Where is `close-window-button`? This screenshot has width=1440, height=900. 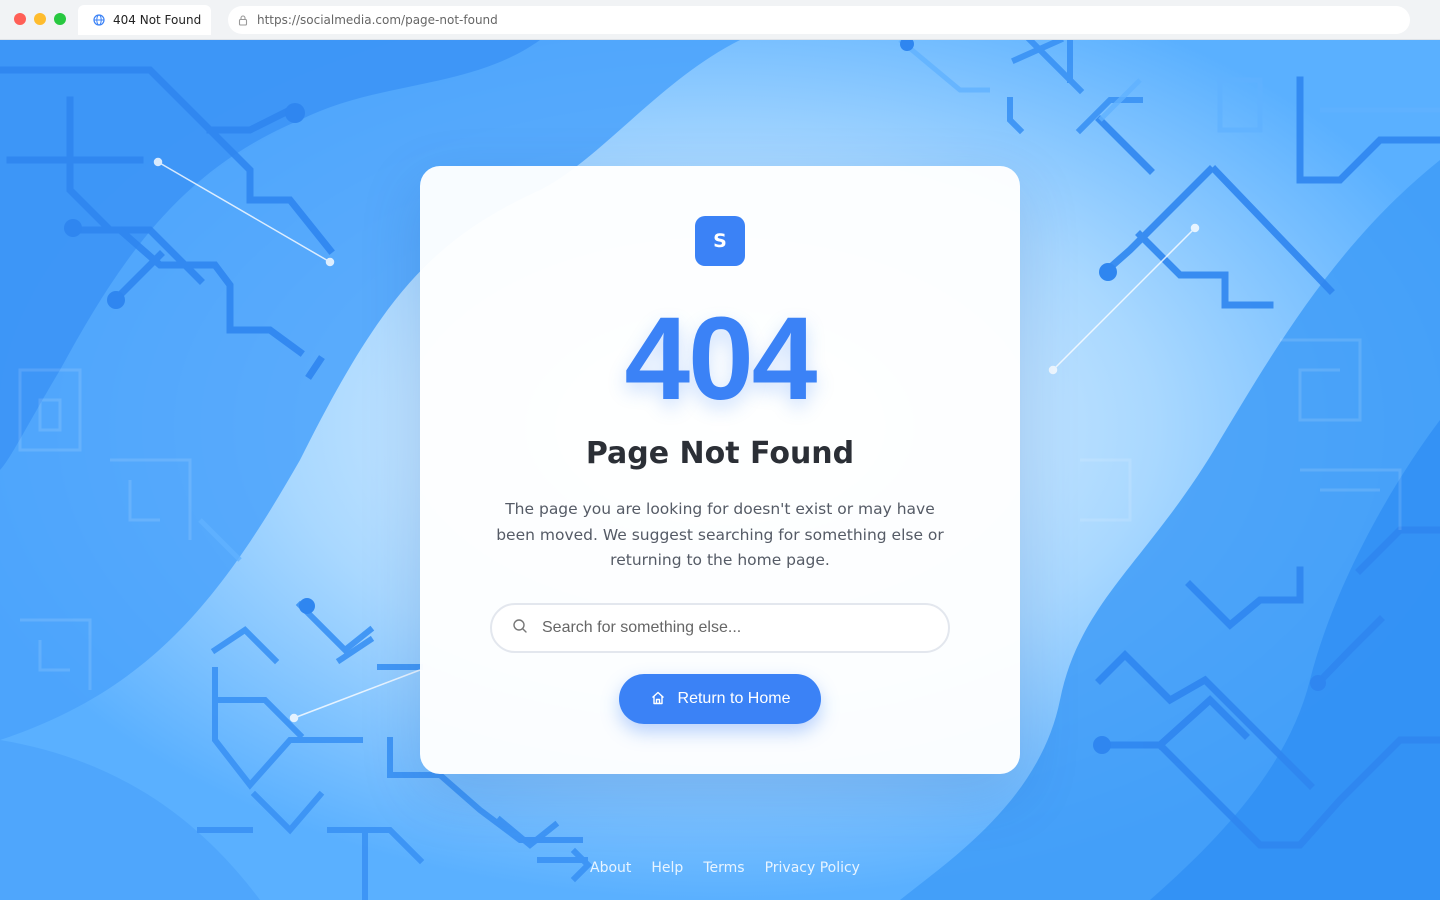 close-window-button is located at coordinates (20, 19).